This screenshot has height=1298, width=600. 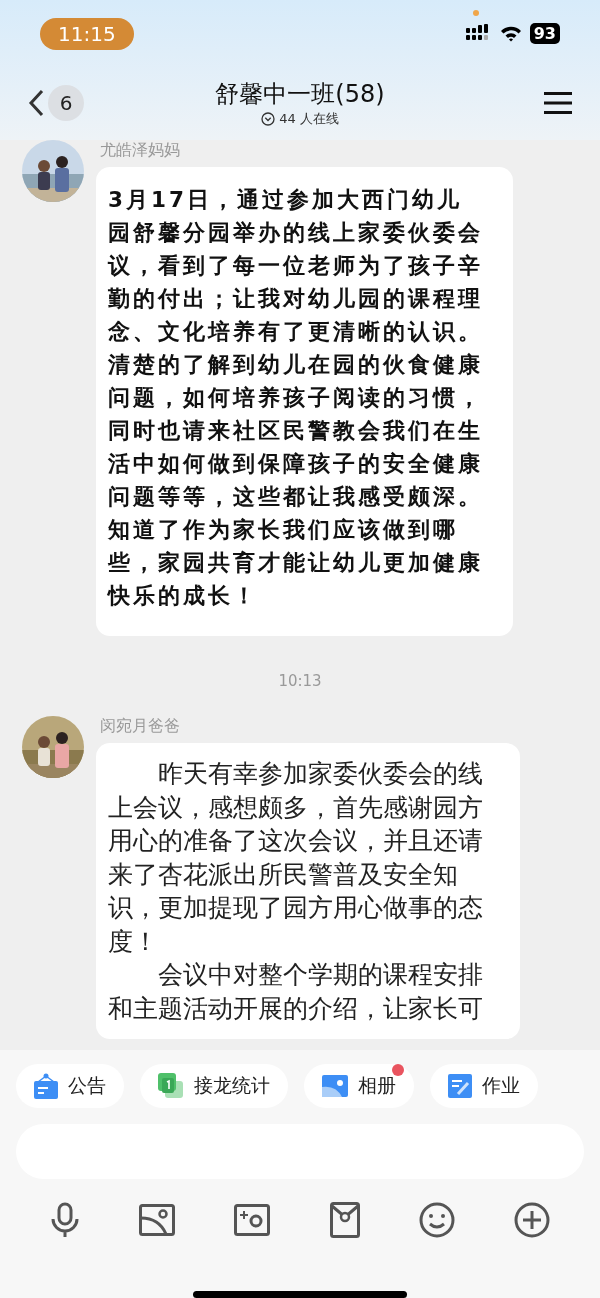 I want to click on photo-icon, so click(x=335, y=1086).